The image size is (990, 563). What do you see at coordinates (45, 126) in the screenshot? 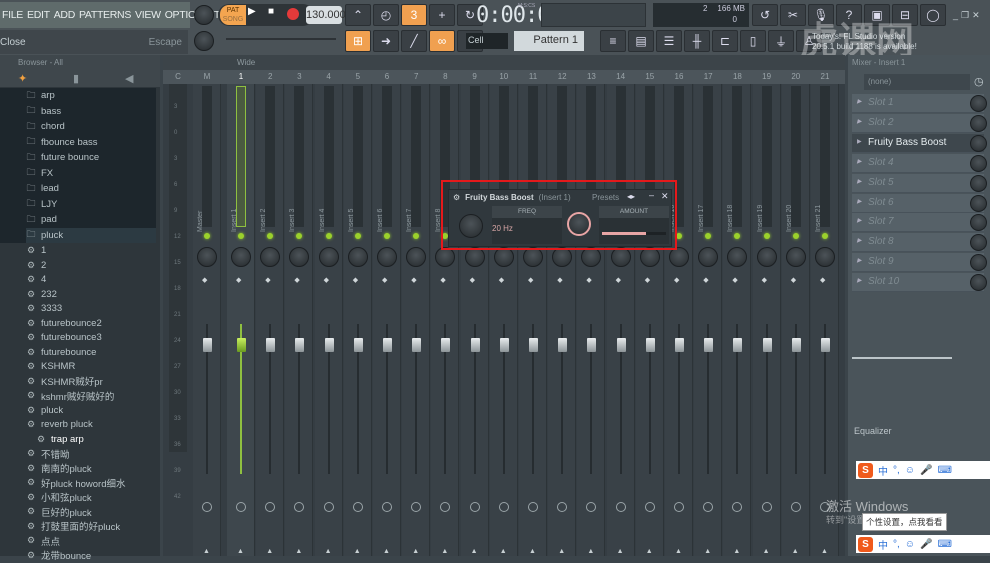
I see `folder-item: 🗀 chord` at bounding box center [45, 126].